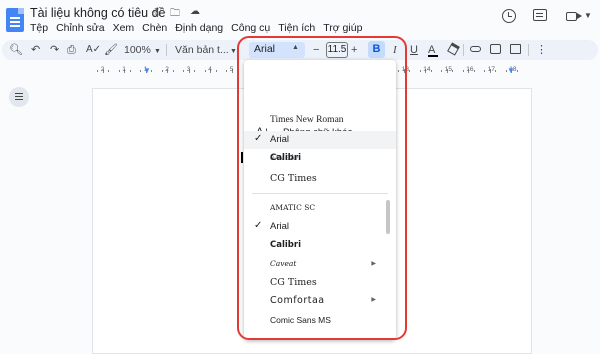 The image size is (600, 354). Describe the element at coordinates (296, 28) in the screenshot. I see `menu-extensions: Tiện ích` at that location.